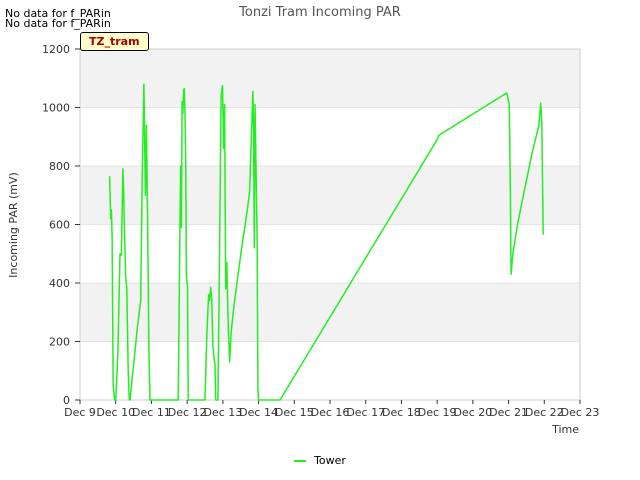 This screenshot has width=640, height=480. I want to click on x-tick-label-6: Dec 15, so click(294, 412).